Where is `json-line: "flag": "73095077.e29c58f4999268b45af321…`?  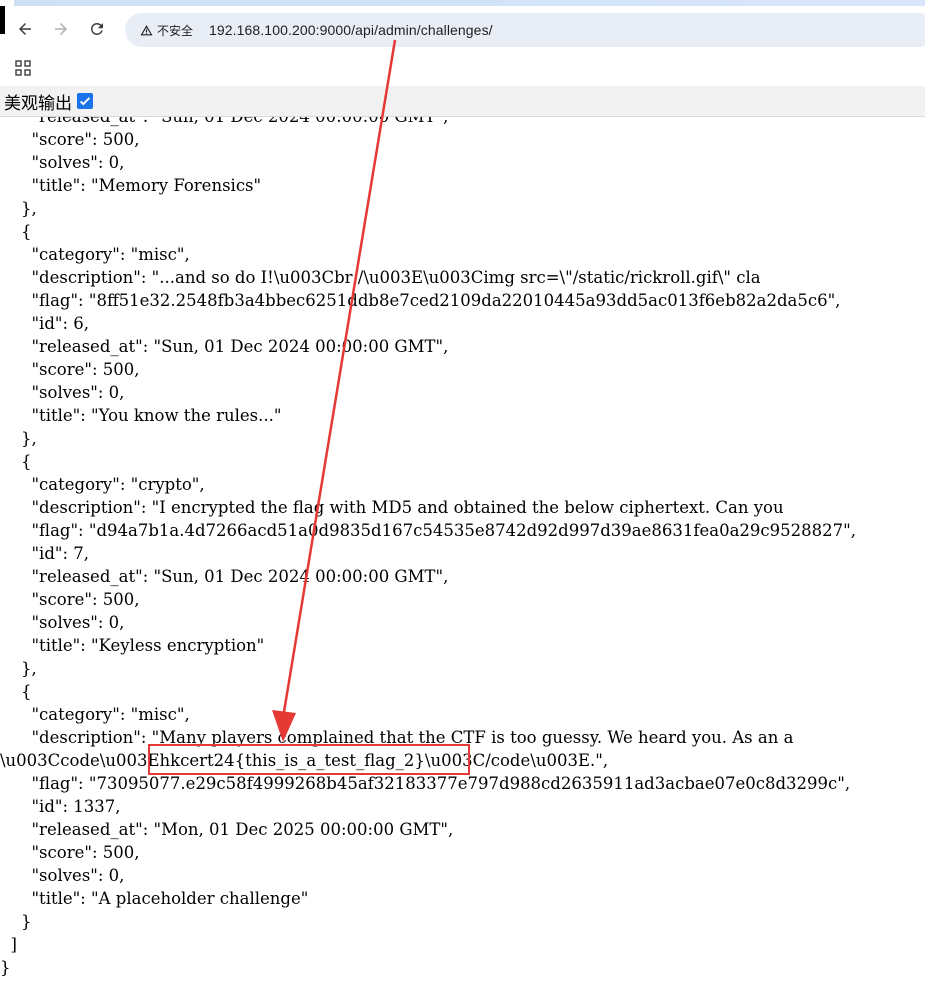 json-line: "flag": "73095077.e29c58f4999268b45af321… is located at coordinates (425, 783).